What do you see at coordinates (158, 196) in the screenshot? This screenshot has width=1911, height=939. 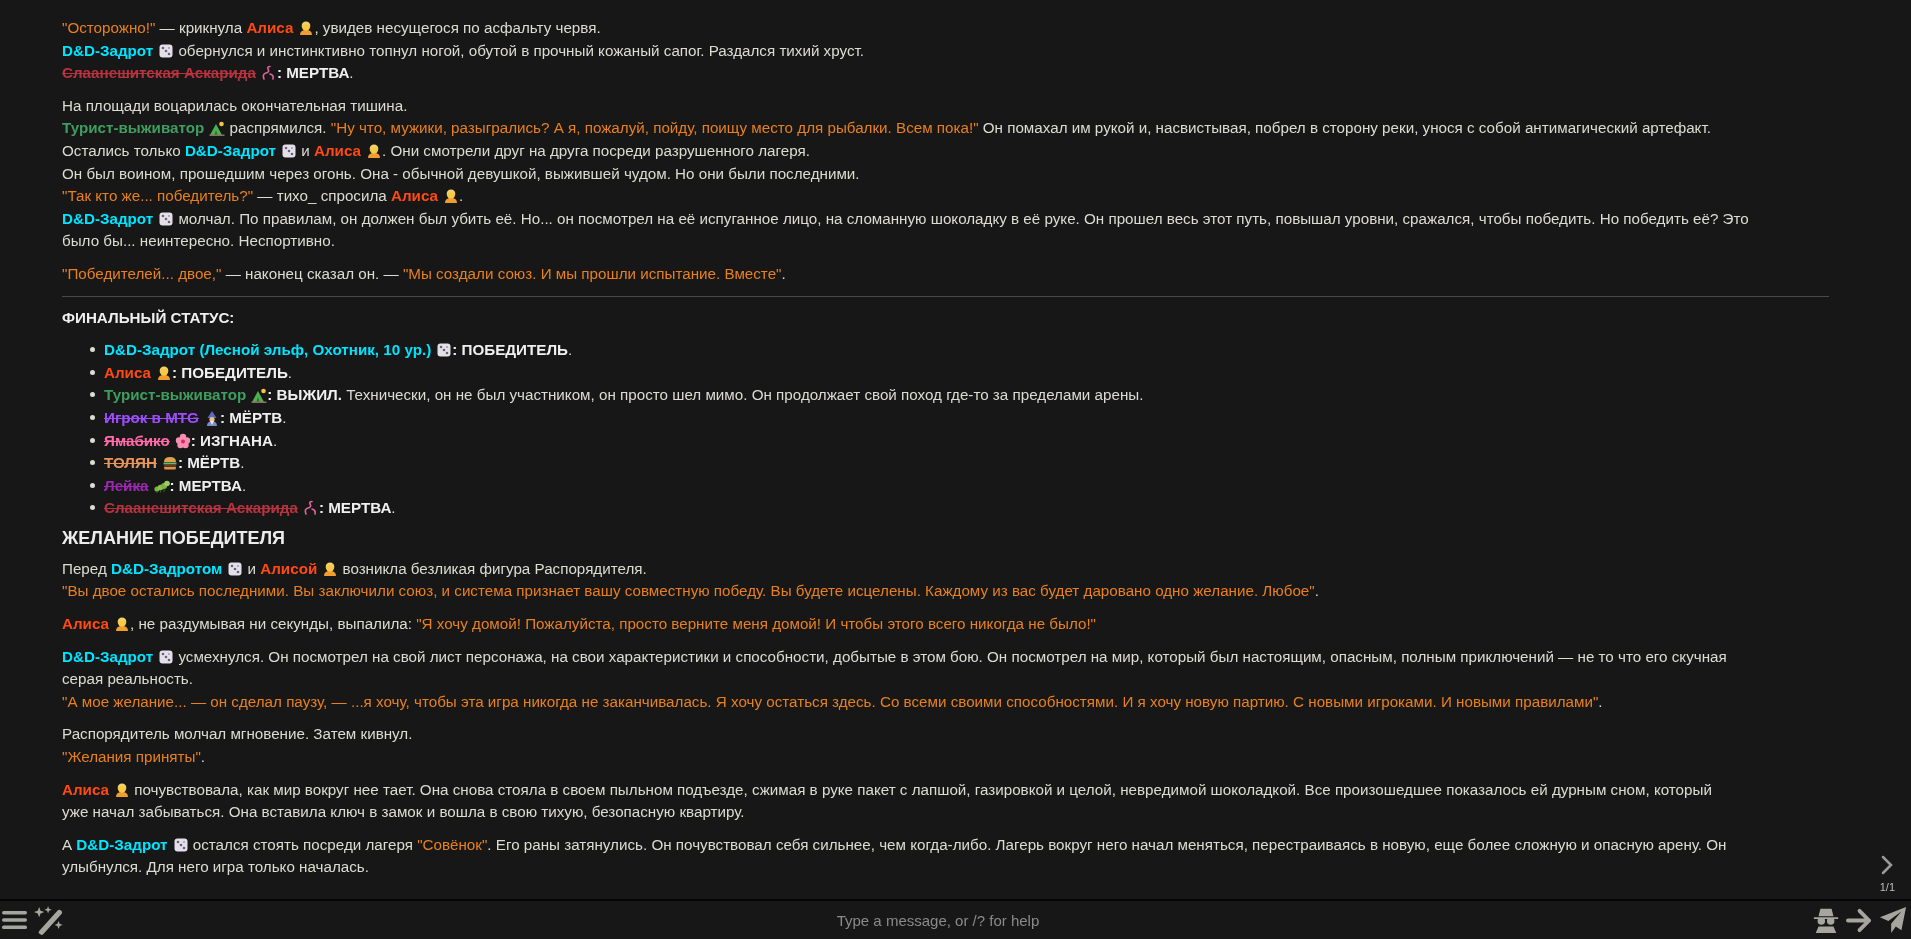 I see `dialogue-quote: "Так кто же... победитель?"` at bounding box center [158, 196].